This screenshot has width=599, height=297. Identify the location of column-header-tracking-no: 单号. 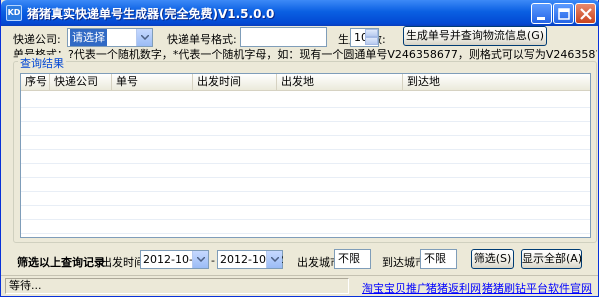
(152, 82).